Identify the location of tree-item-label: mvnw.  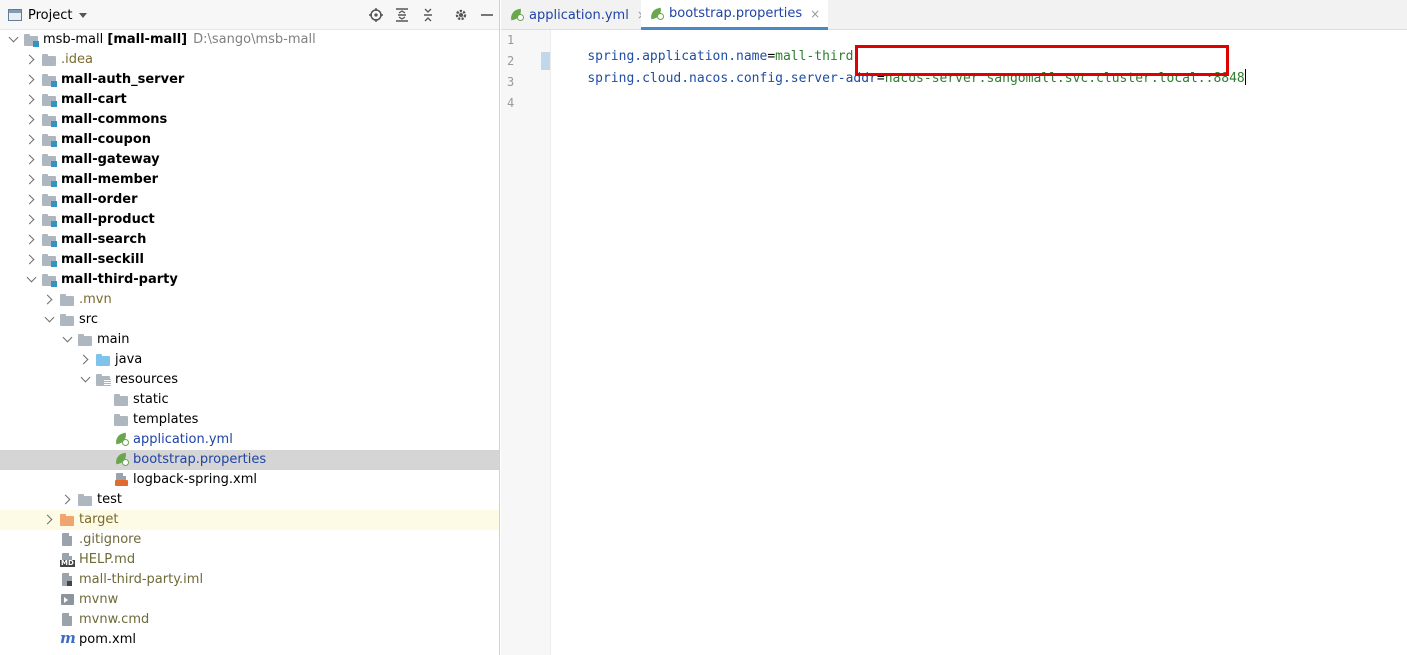
(98, 600).